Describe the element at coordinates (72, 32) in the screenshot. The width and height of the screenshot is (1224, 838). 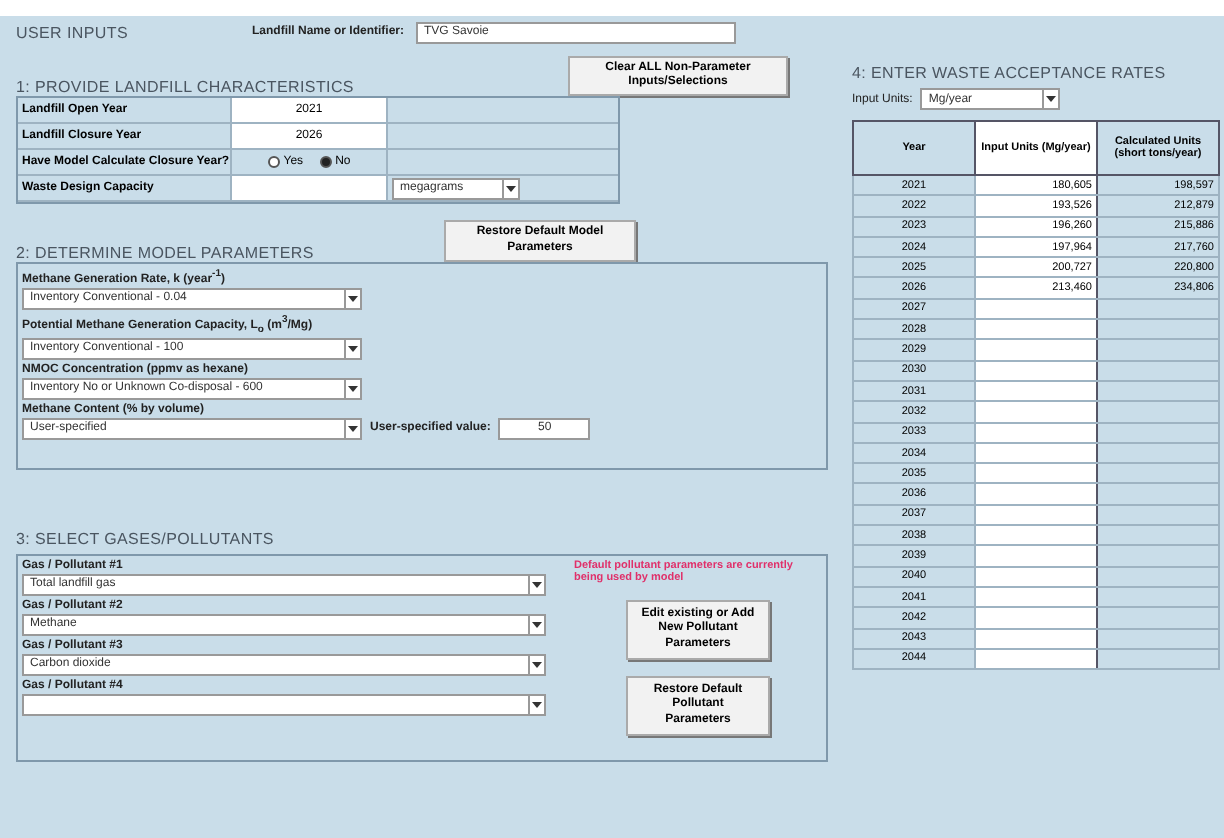
I see `section-title: USER INPUTS` at that location.